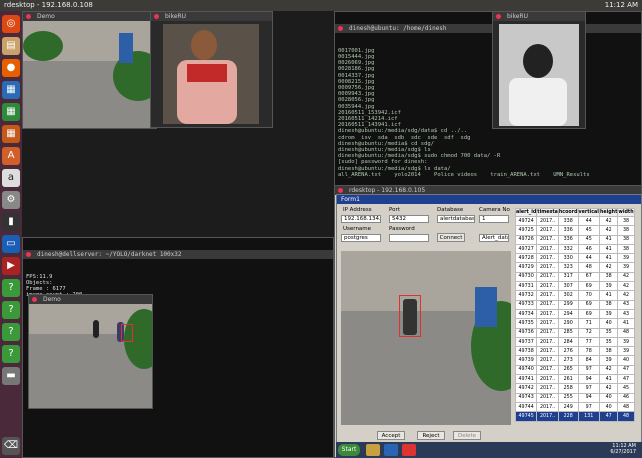 The height and width of the screenshot is (458, 642). I want to click on table-row: 49737 2017.. 284 77 35 39, so click(574, 342).